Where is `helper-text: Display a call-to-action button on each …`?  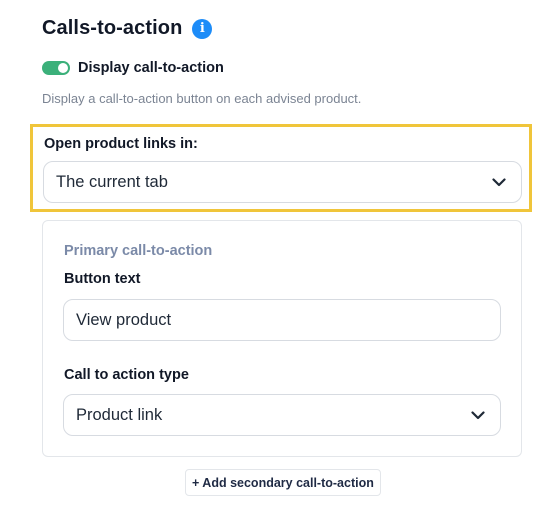
helper-text: Display a call-to-action button on each … is located at coordinates (202, 98).